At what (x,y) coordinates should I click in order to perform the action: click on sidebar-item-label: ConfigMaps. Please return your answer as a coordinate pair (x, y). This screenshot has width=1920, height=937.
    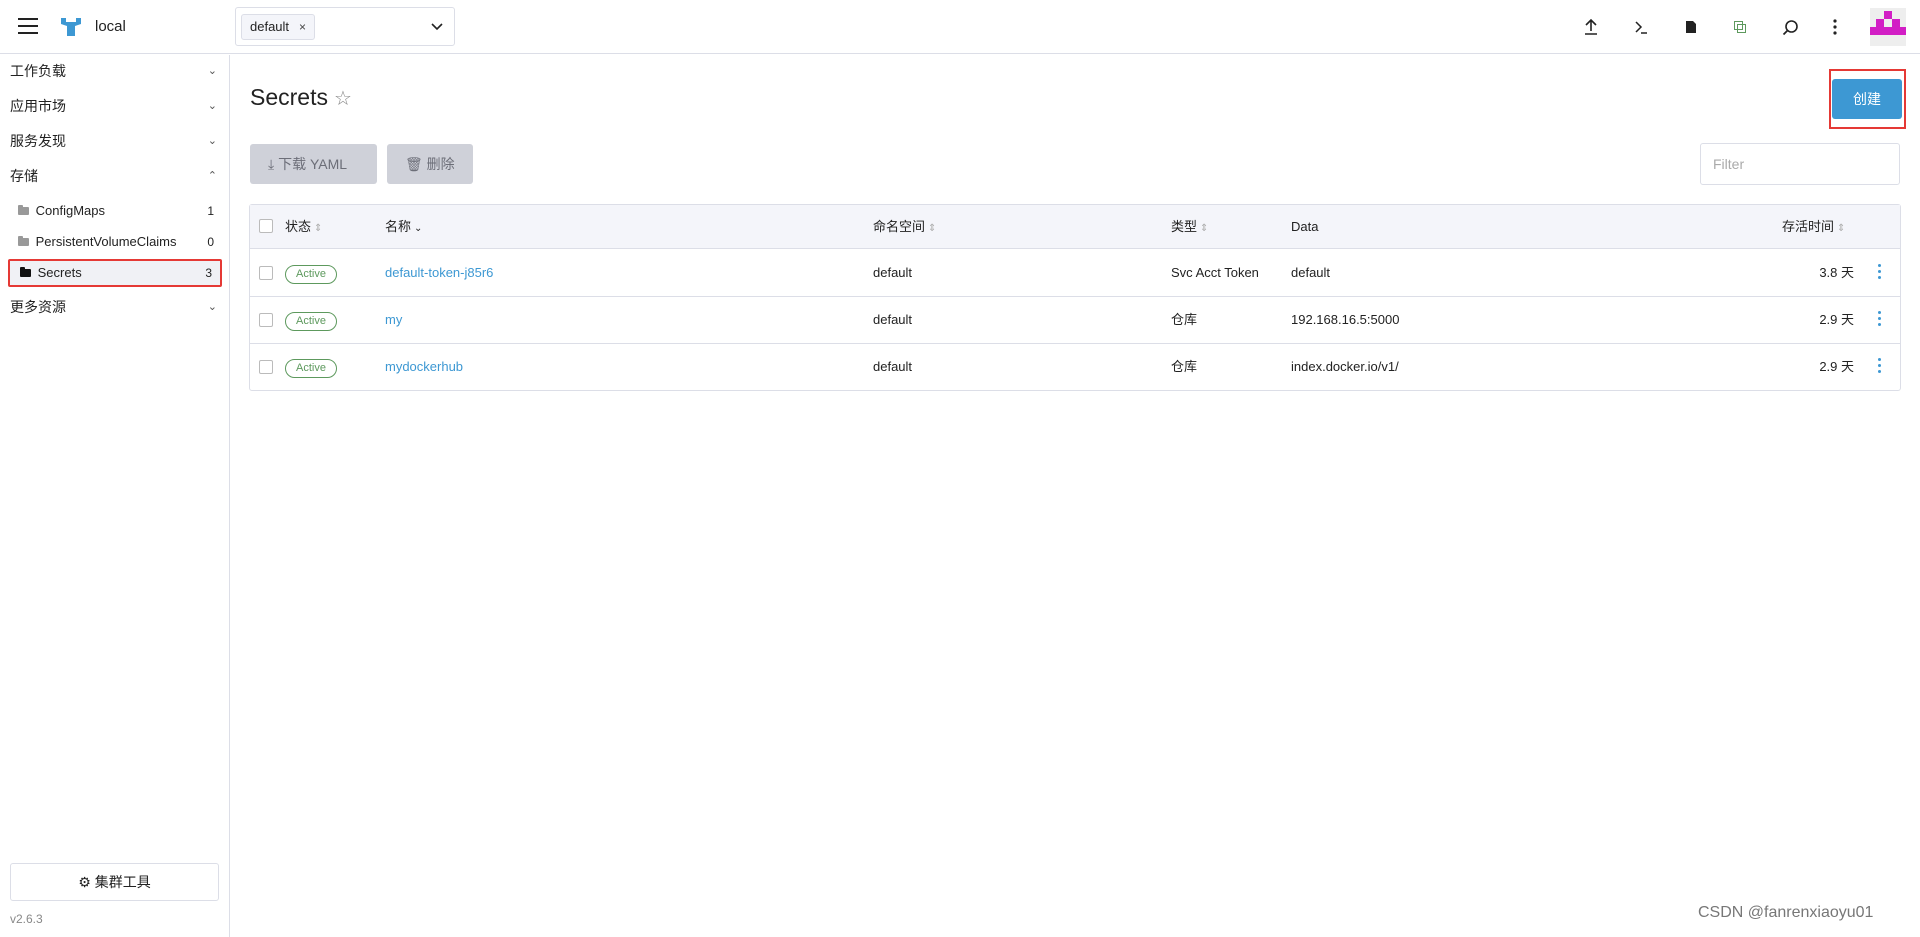
    Looking at the image, I should click on (70, 210).